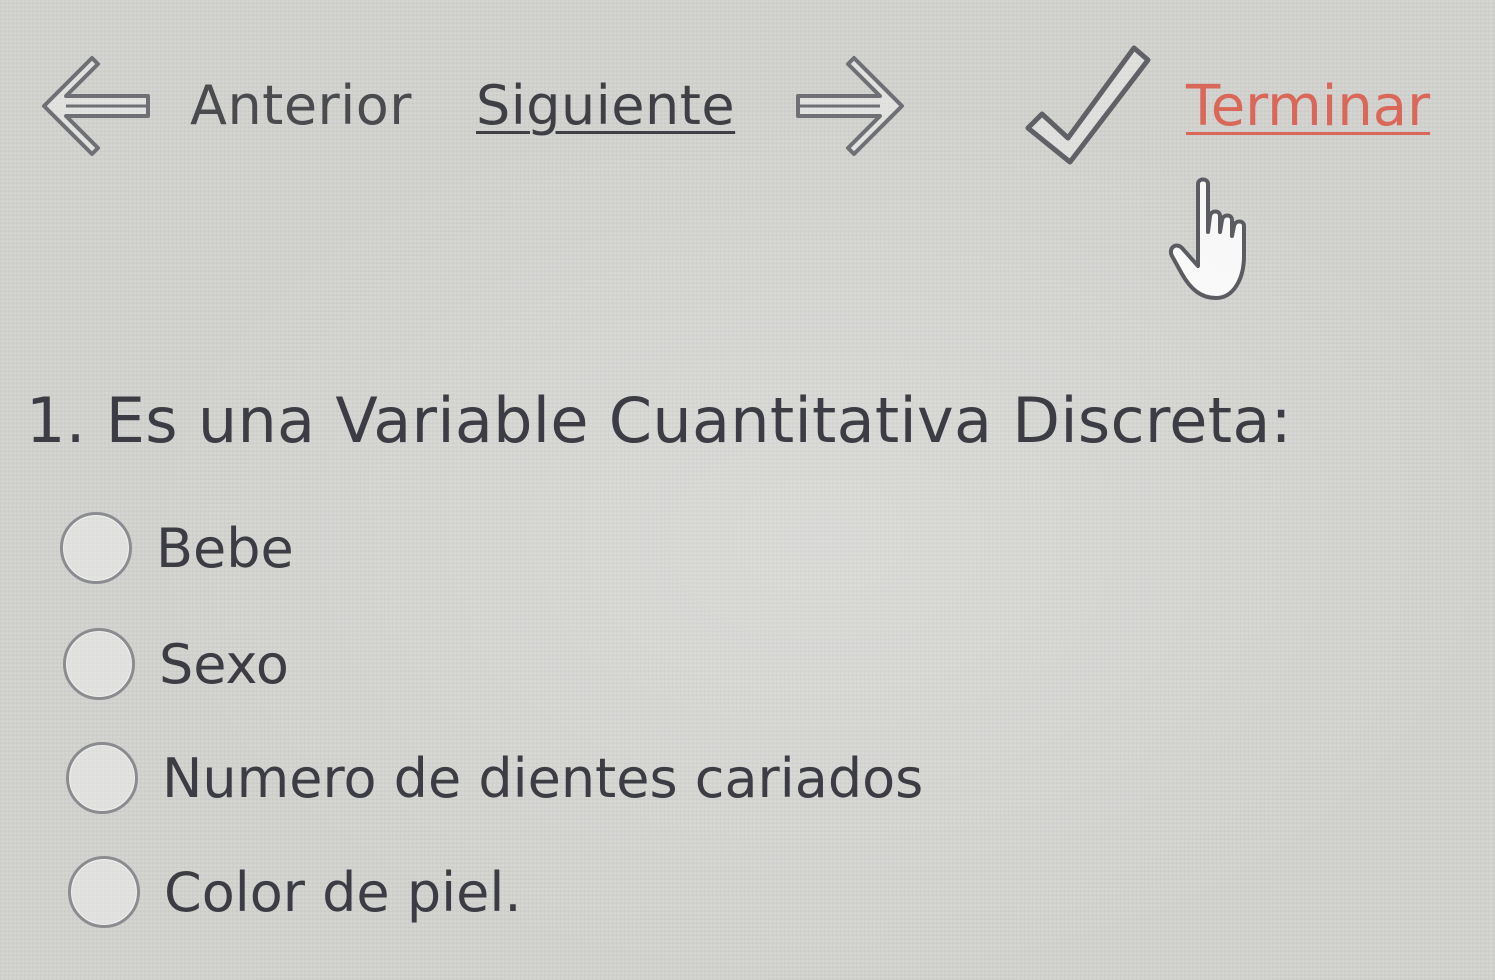 This screenshot has height=980, width=1495. I want to click on answer-option: Sexo, so click(176, 664).